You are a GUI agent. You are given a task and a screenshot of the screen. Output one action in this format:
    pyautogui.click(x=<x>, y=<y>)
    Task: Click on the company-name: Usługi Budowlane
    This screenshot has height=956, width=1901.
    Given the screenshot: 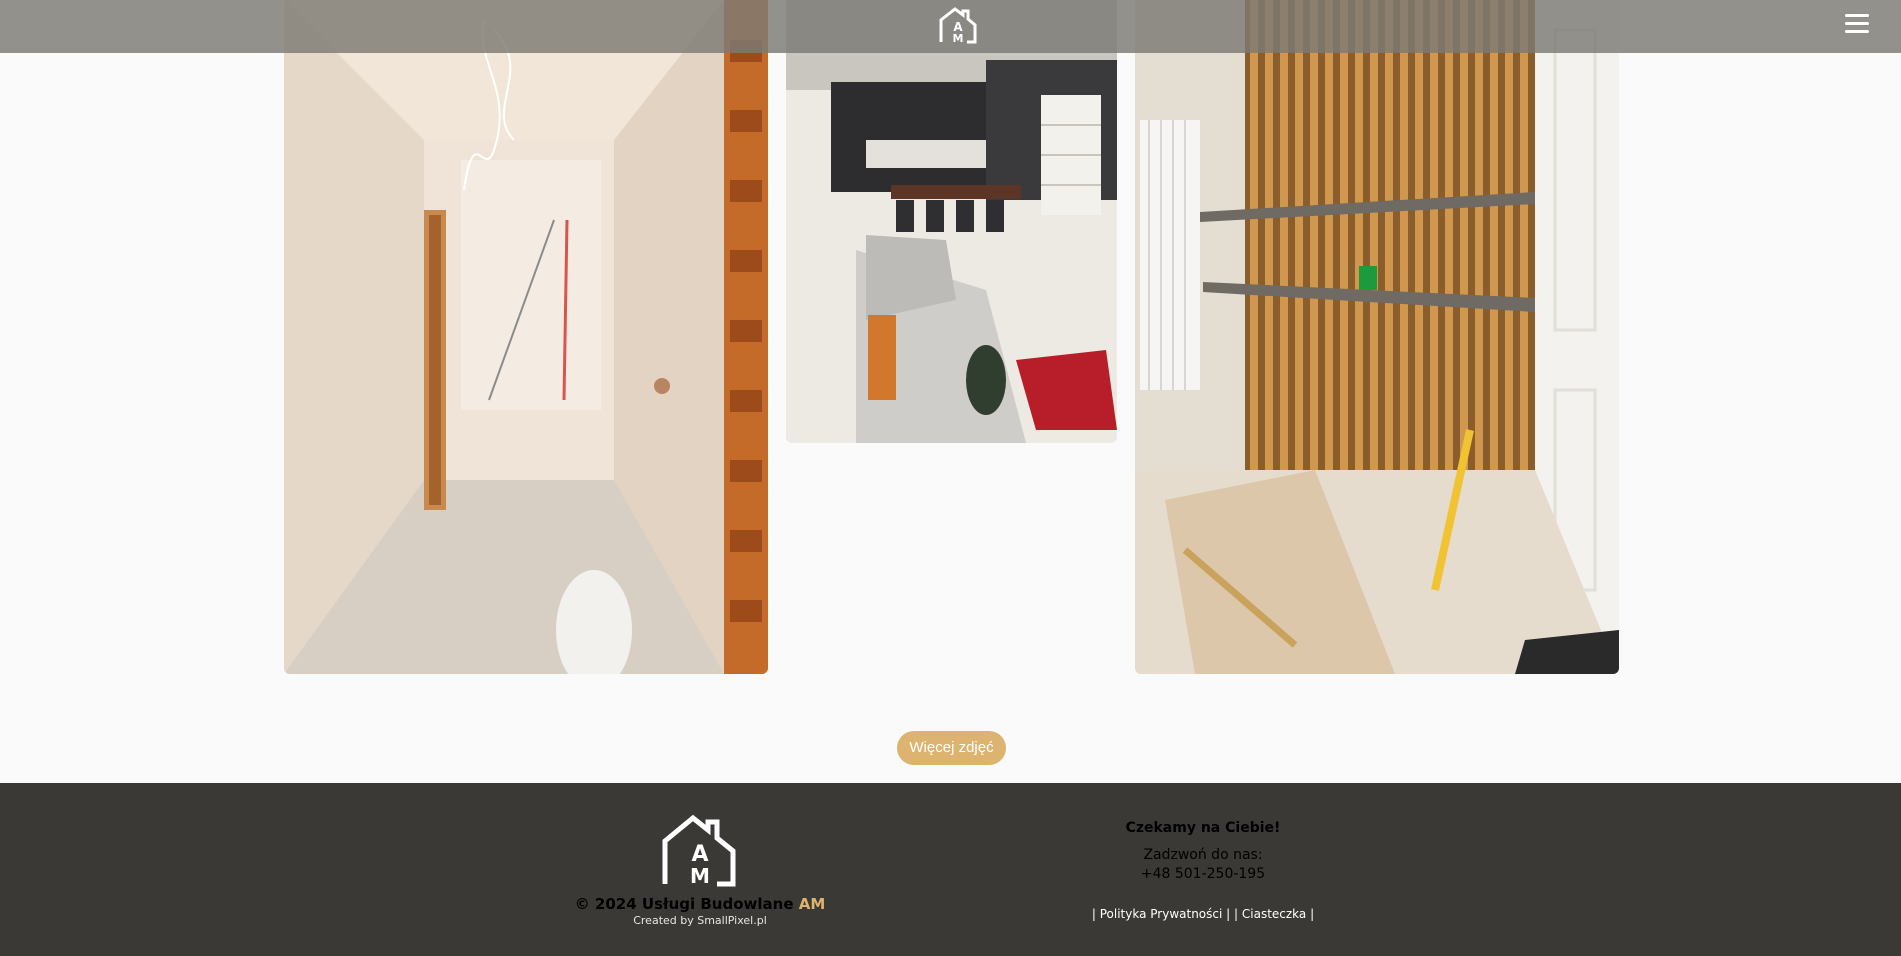 What is the action you would take?
    pyautogui.click(x=717, y=904)
    